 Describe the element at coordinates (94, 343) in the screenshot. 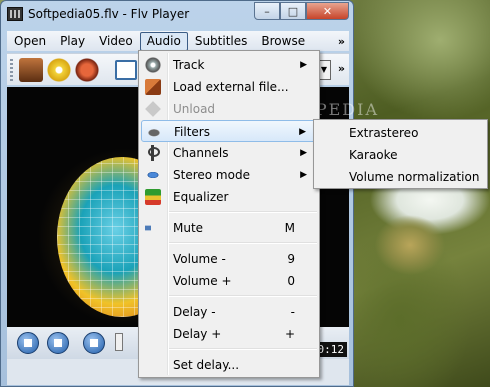

I see `previous-button` at that location.